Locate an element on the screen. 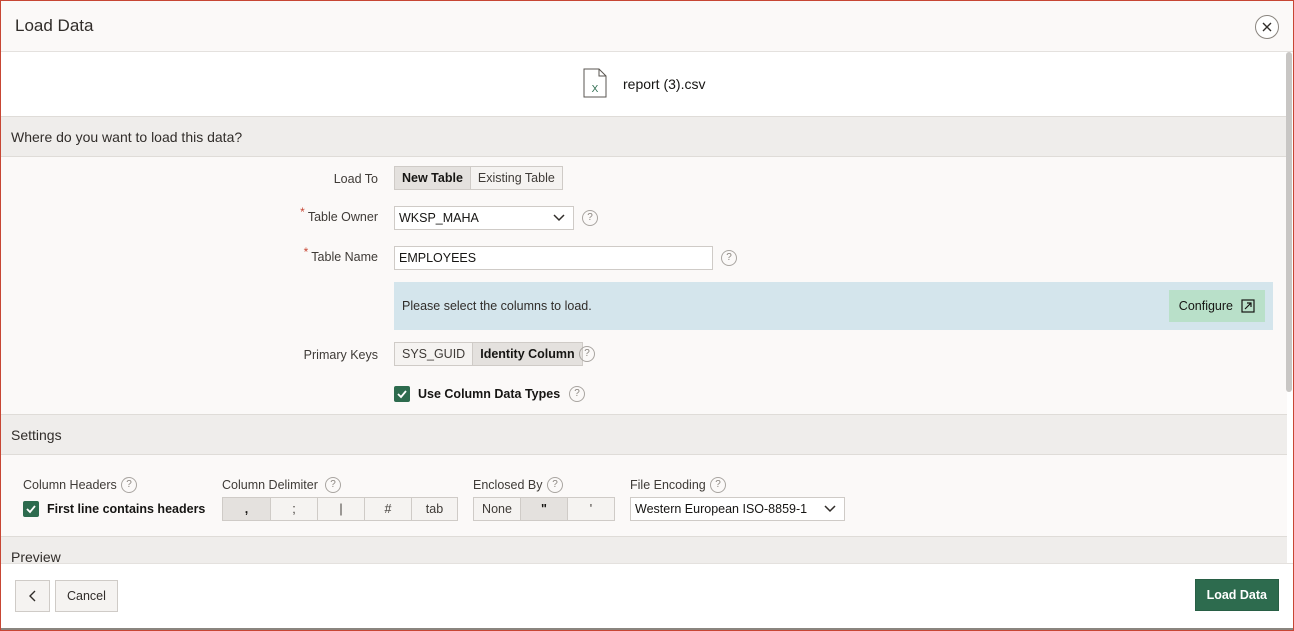 The width and height of the screenshot is (1294, 631). back-button is located at coordinates (32, 596).